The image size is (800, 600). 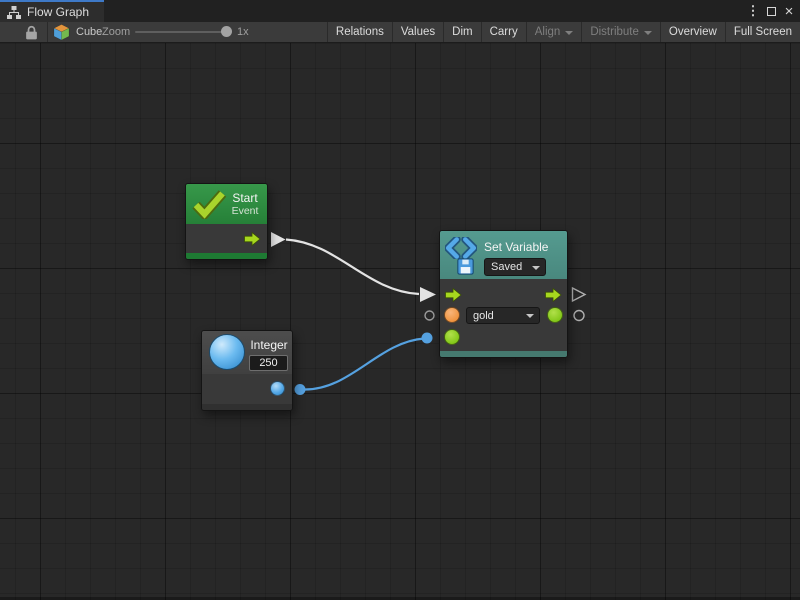 What do you see at coordinates (614, 32) in the screenshot?
I see `button-label: Distribute` at bounding box center [614, 32].